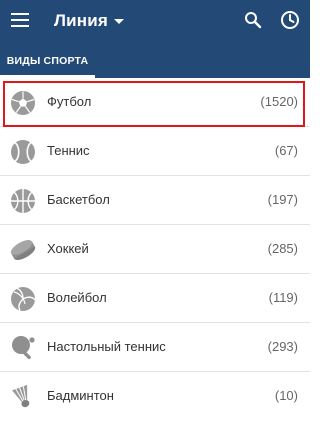  Describe the element at coordinates (155, 200) in the screenshot. I see `list-item-basketball: Баскетбол (197)` at that location.